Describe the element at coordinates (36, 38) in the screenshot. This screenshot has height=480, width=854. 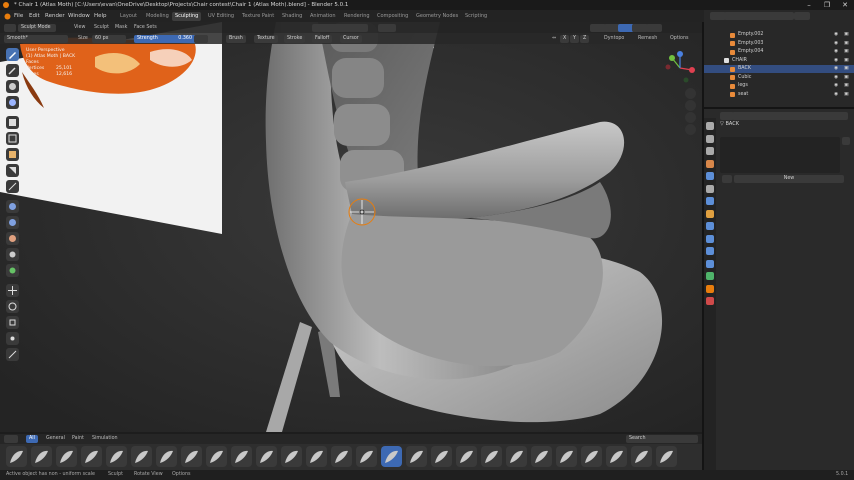
I see `brush-selector: Smooth*` at that location.